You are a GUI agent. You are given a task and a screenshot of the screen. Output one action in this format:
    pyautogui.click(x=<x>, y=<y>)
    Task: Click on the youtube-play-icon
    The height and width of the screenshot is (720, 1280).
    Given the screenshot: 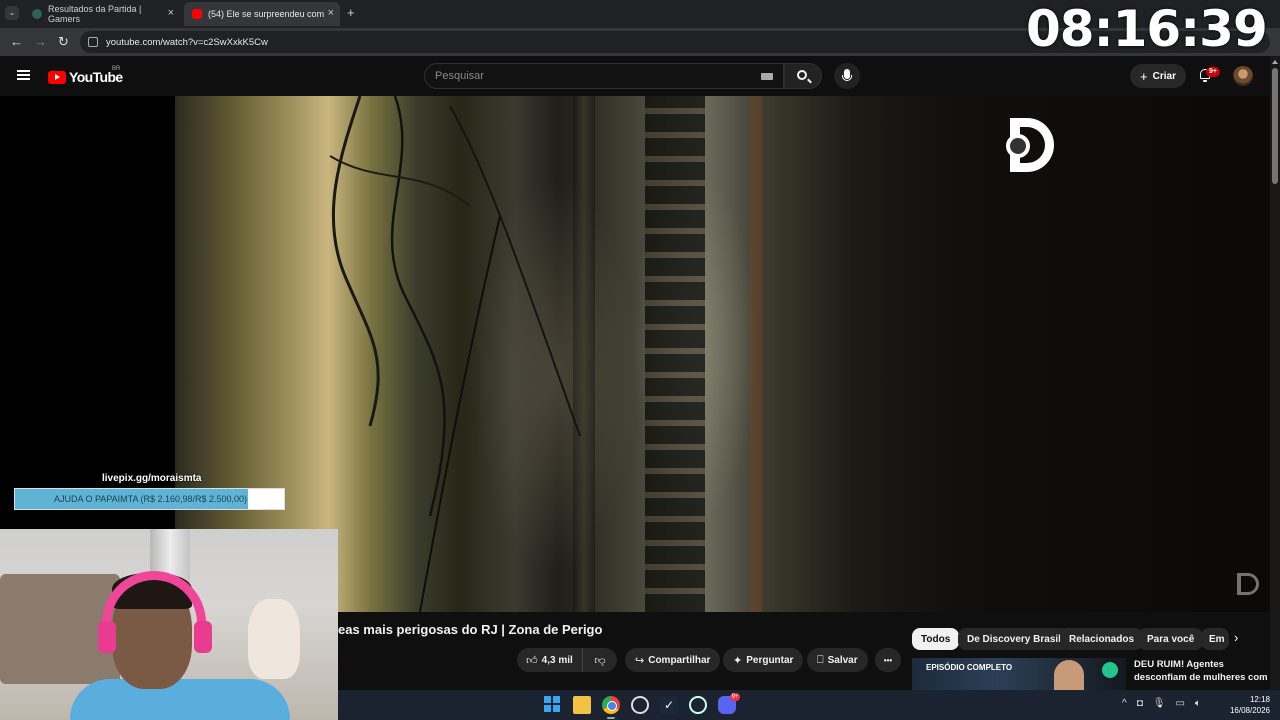 What is the action you would take?
    pyautogui.click(x=57, y=77)
    